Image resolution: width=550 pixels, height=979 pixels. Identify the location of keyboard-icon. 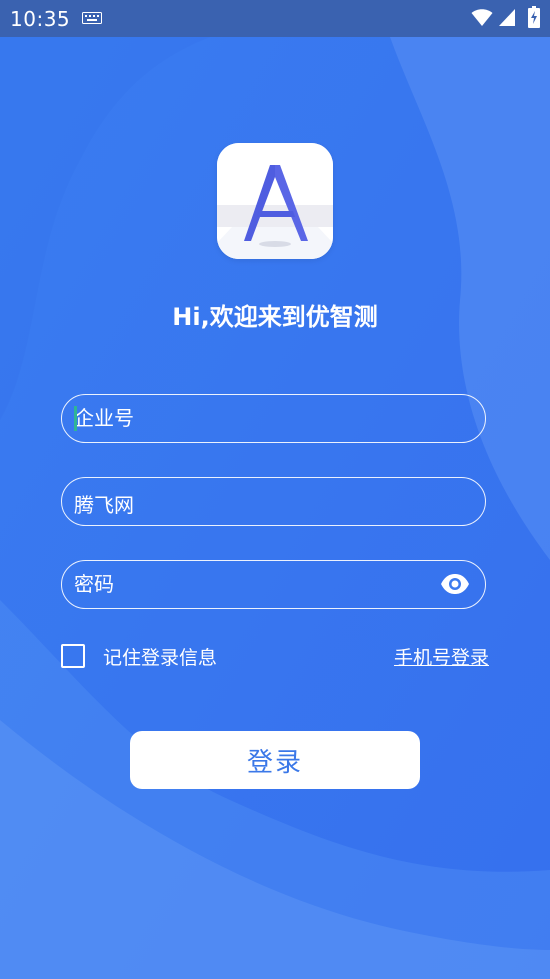
(92, 18).